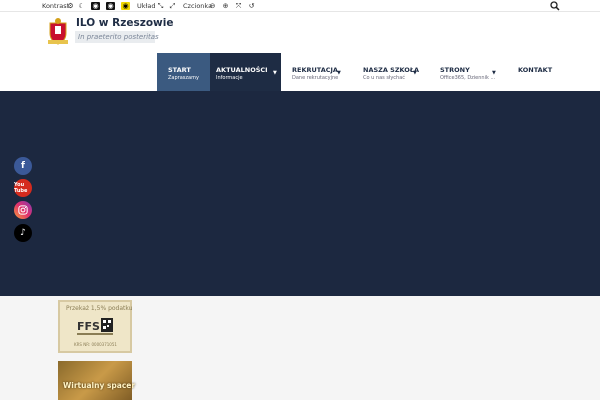  What do you see at coordinates (183, 78) in the screenshot?
I see `nav-sub: Zapraszamy` at bounding box center [183, 78].